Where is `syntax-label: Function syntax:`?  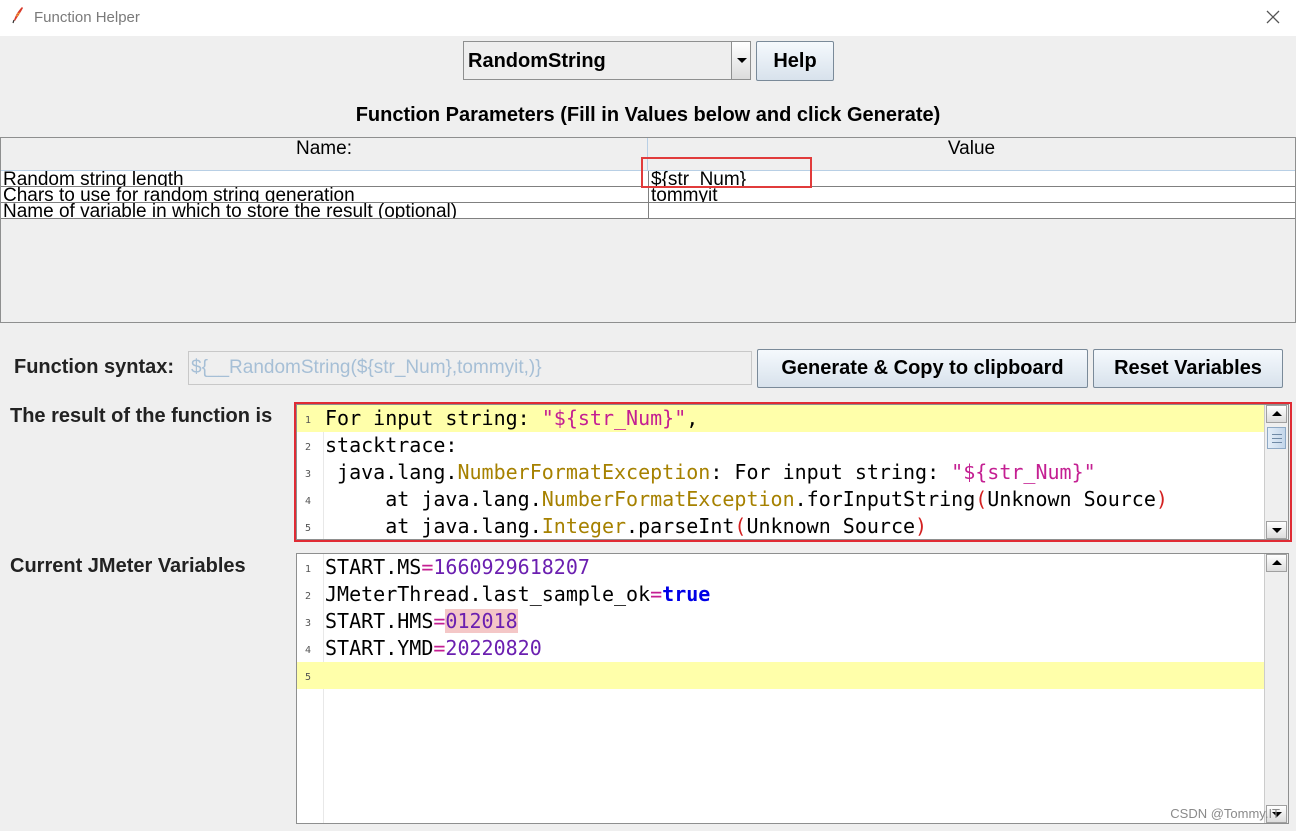
syntax-label: Function syntax: is located at coordinates (94, 367).